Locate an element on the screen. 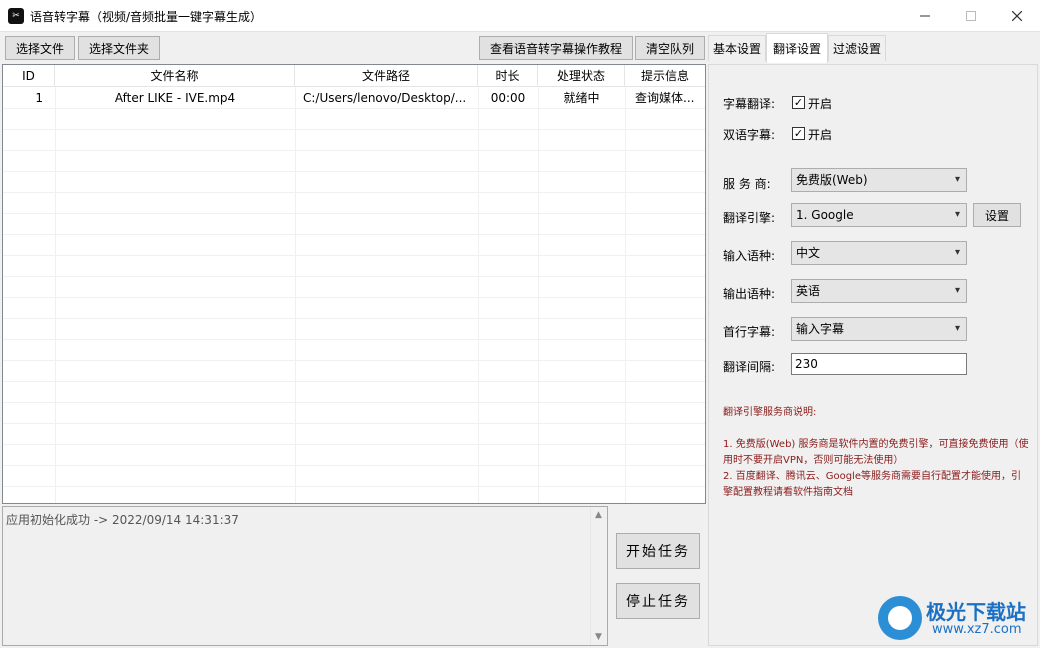  output-lang-value: 英语 is located at coordinates (808, 291).